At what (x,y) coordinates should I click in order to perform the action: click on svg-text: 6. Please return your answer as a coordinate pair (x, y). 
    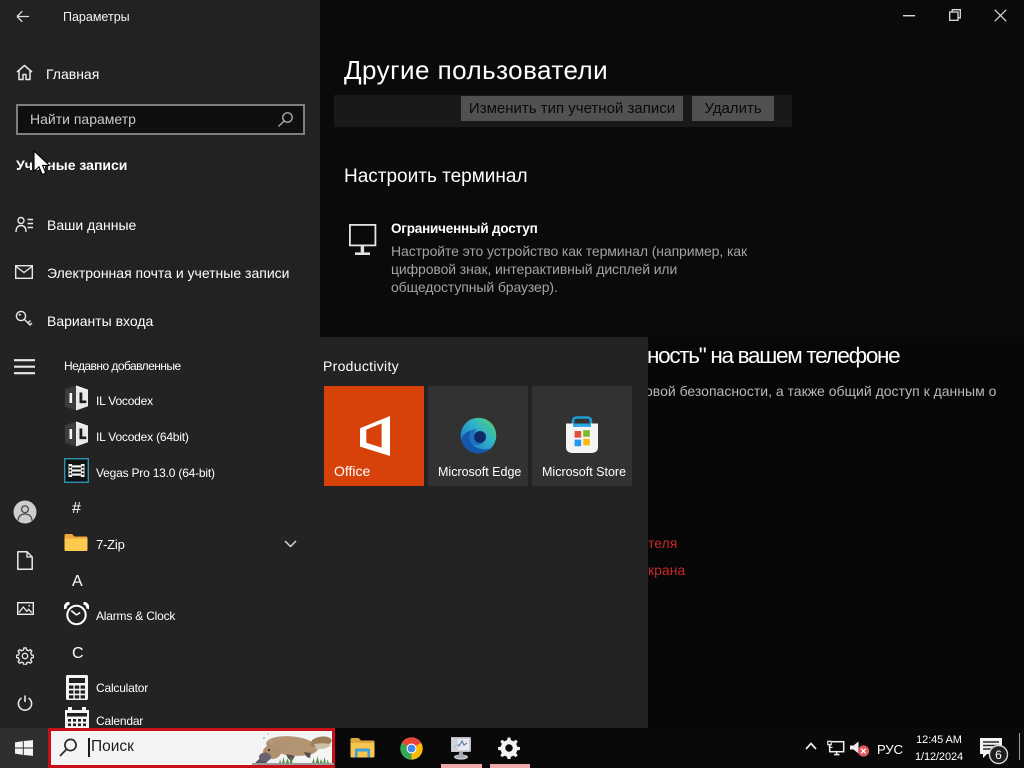
    Looking at the image, I should click on (998, 755).